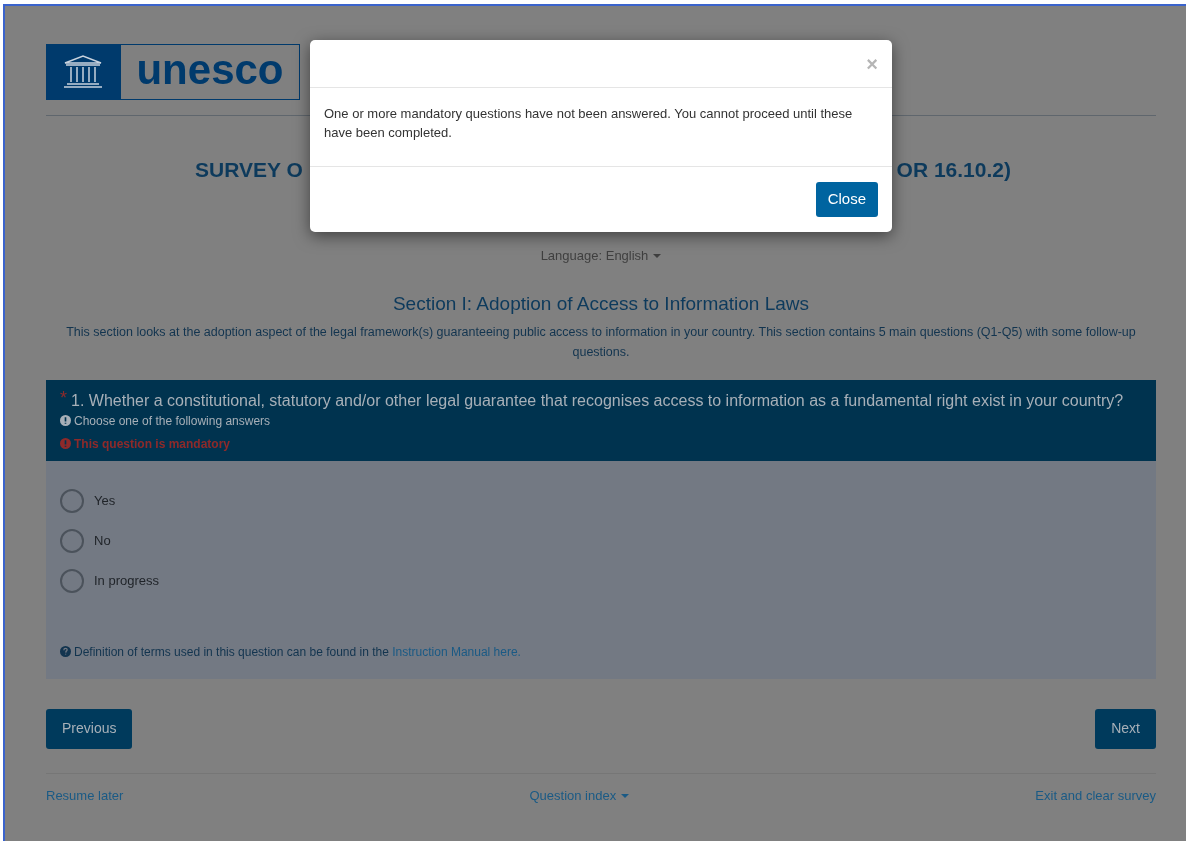 The height and width of the screenshot is (841, 1186). I want to click on radio-option: Yes, so click(88, 500).